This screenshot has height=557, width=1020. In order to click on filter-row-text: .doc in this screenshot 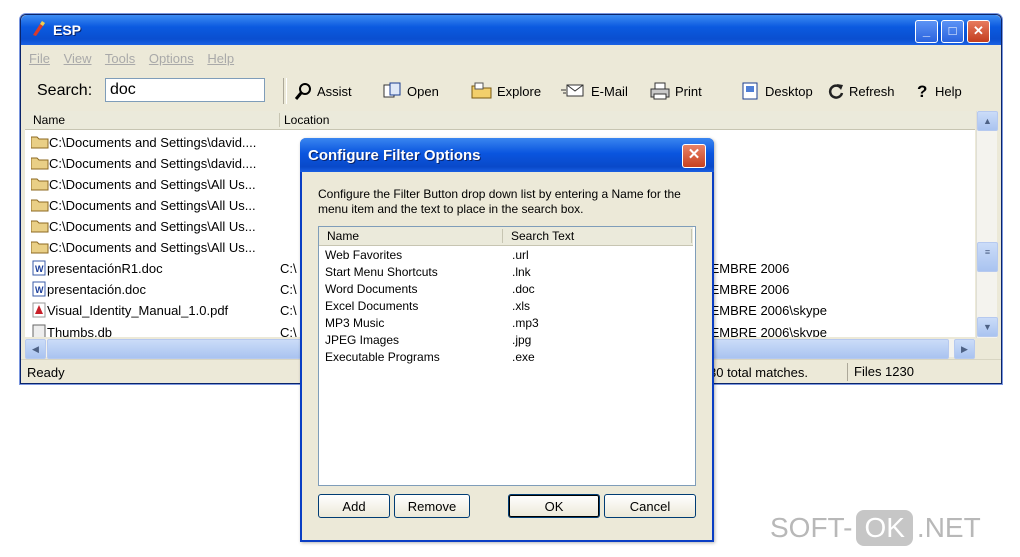, I will do `click(523, 289)`.